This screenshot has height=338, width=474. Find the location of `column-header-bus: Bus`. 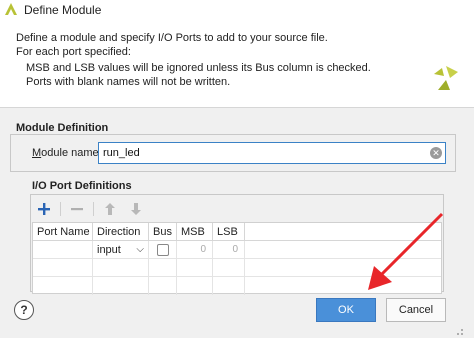

column-header-bus: Bus is located at coordinates (163, 232).